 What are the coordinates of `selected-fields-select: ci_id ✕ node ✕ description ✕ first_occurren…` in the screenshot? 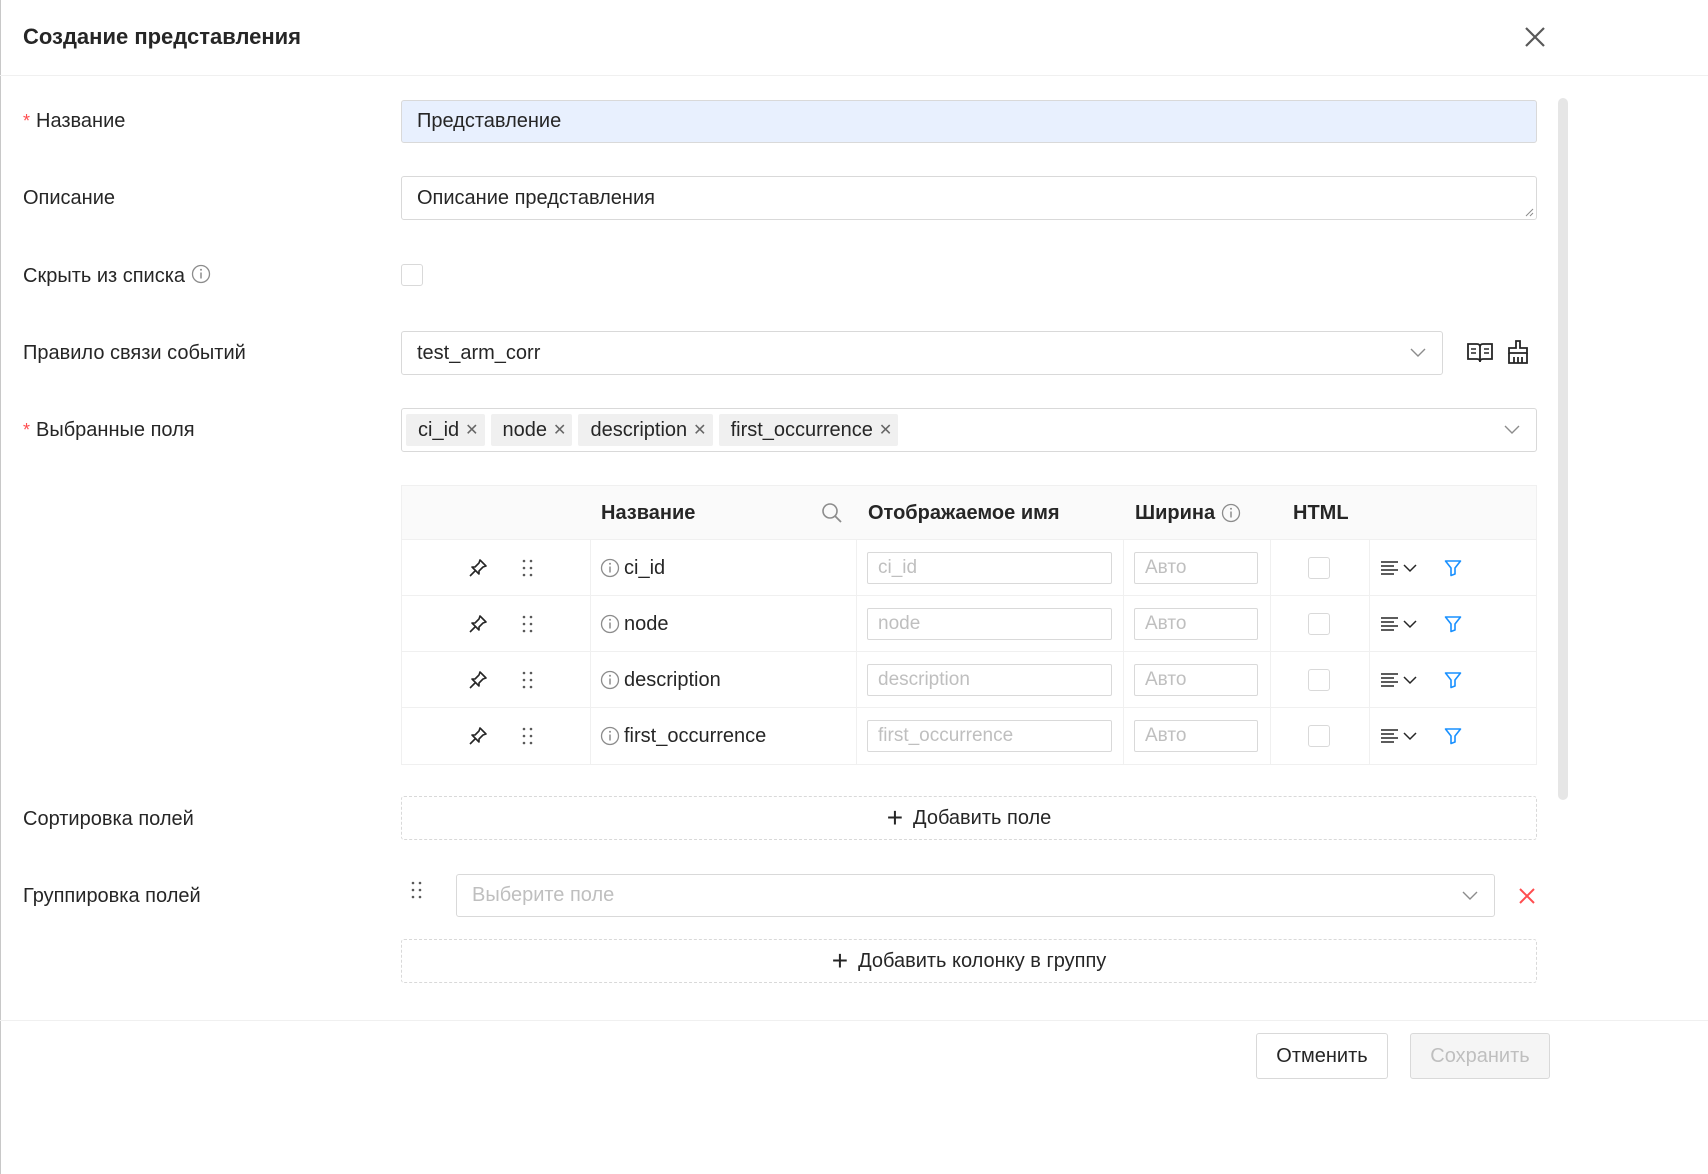 It's located at (969, 430).